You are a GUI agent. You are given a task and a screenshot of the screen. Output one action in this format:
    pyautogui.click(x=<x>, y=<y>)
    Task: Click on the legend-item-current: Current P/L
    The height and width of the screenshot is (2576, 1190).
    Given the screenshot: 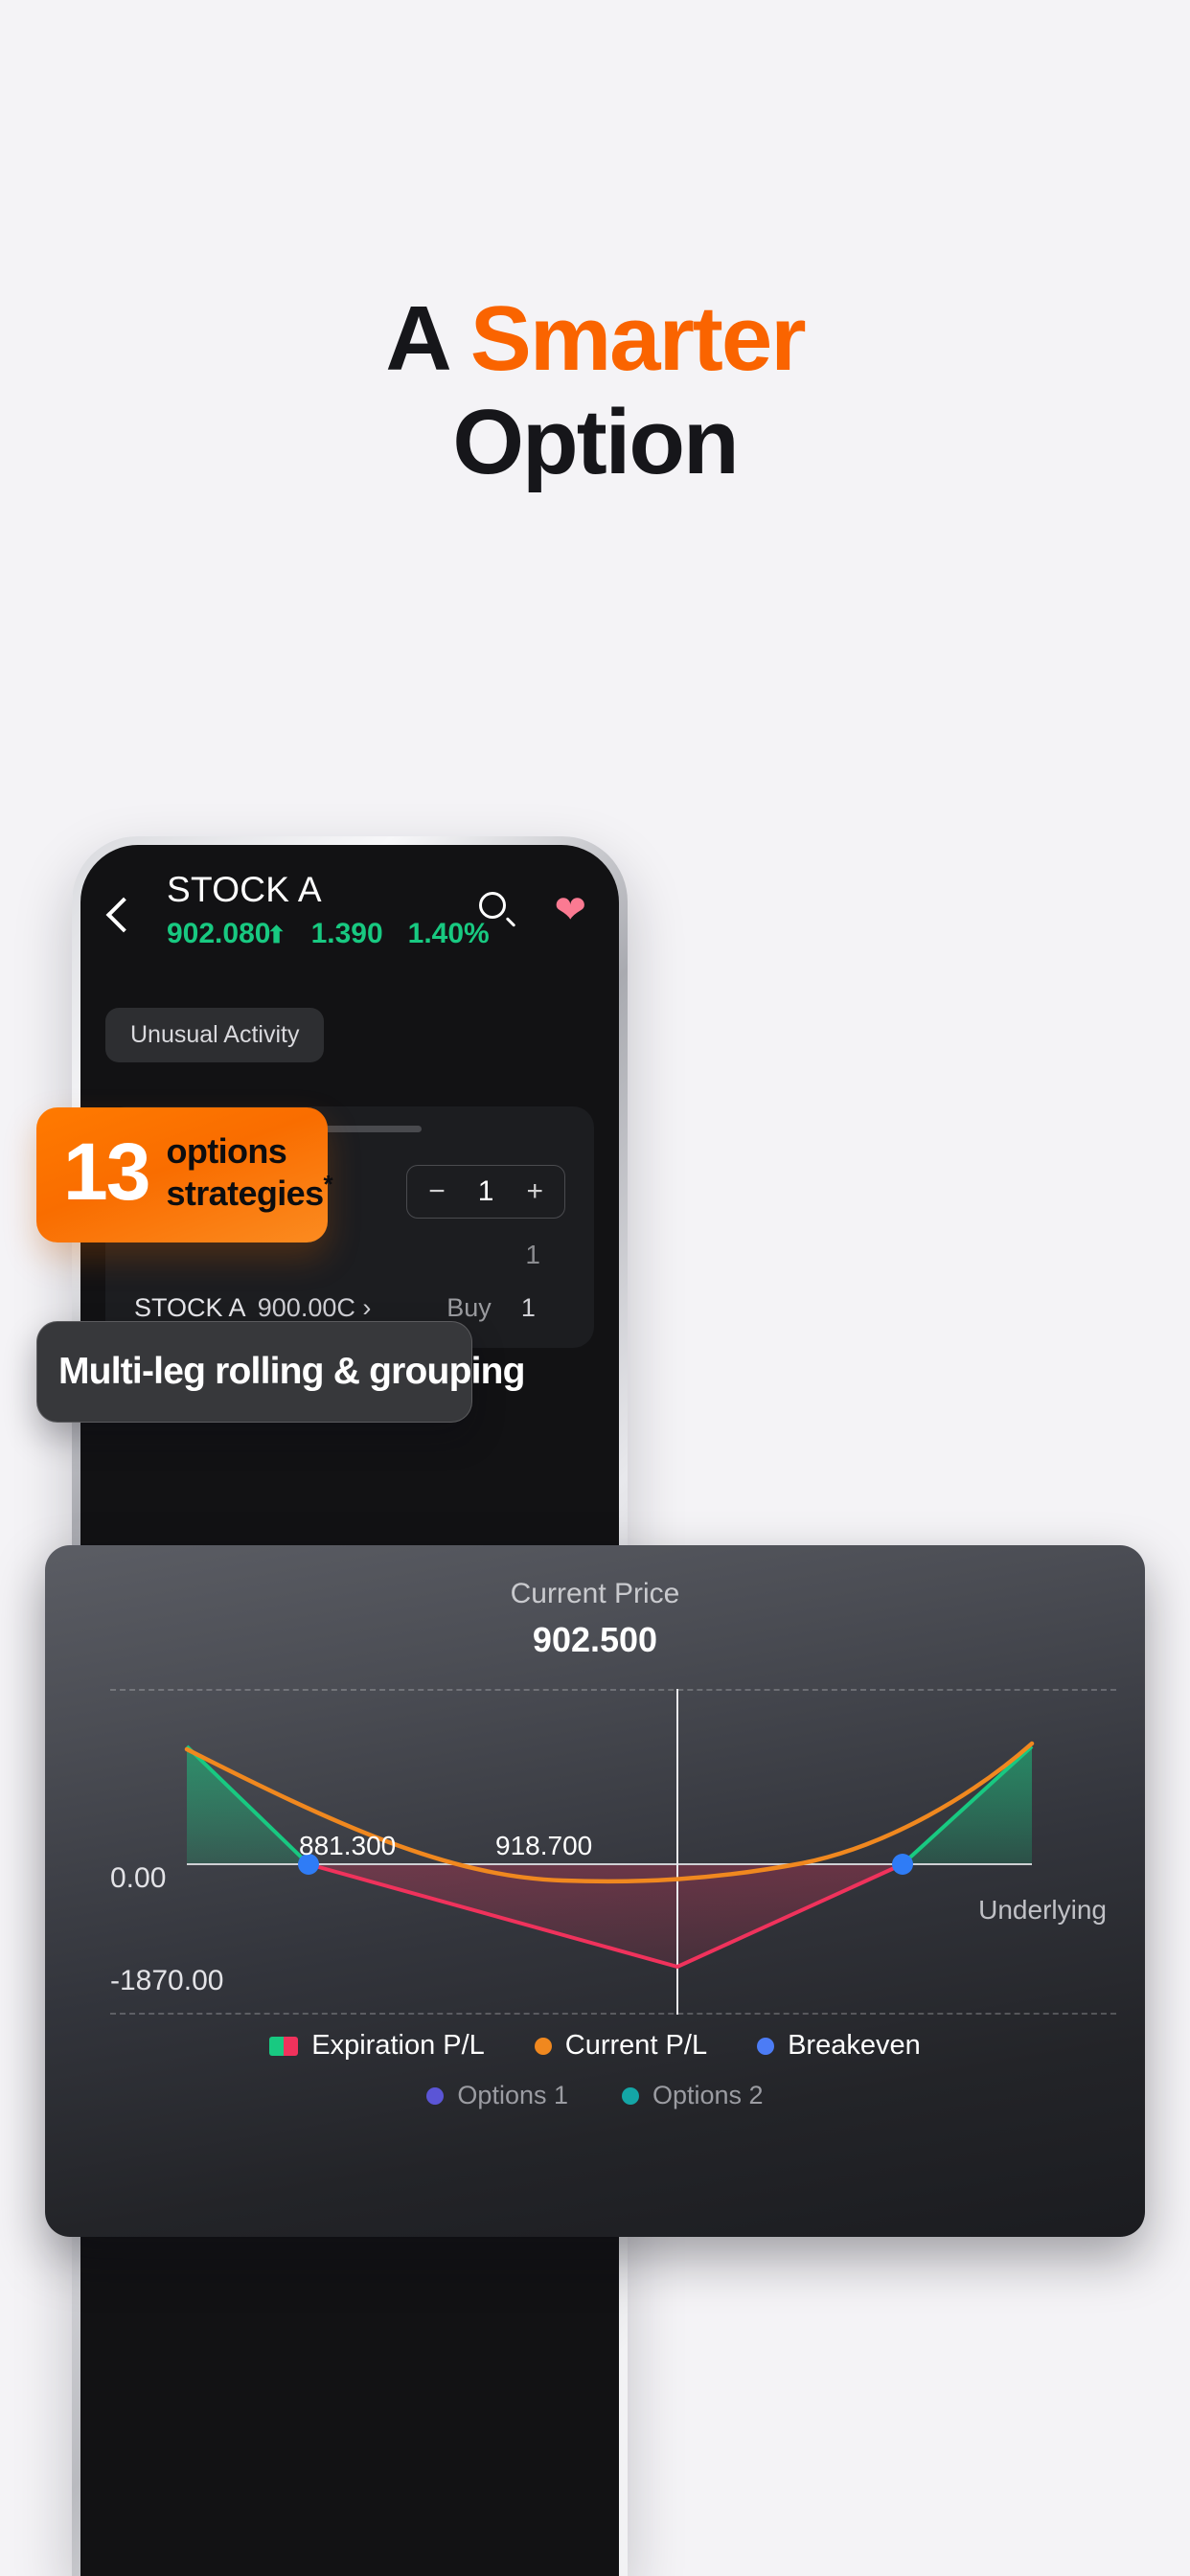 What is the action you would take?
    pyautogui.click(x=621, y=2046)
    